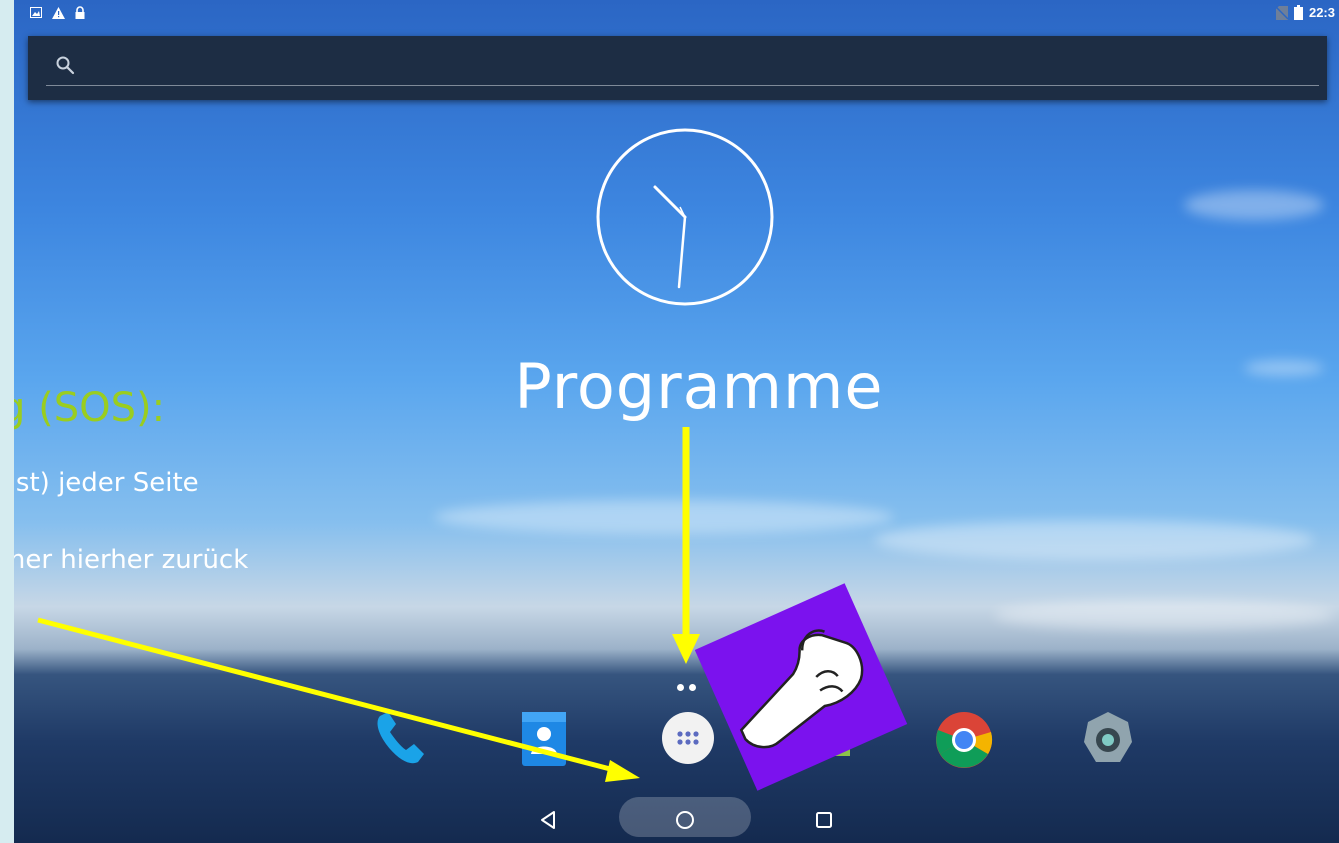 The width and height of the screenshot is (1339, 843). Describe the element at coordinates (548, 820) in the screenshot. I see `back-button` at that location.